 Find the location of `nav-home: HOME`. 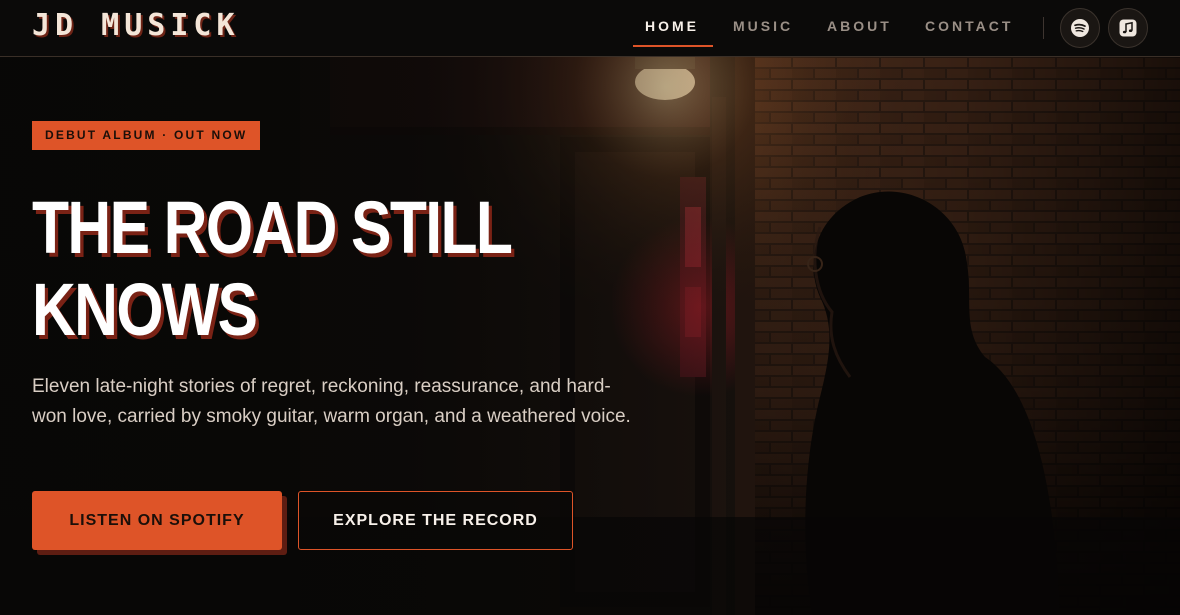

nav-home: HOME is located at coordinates (672, 29).